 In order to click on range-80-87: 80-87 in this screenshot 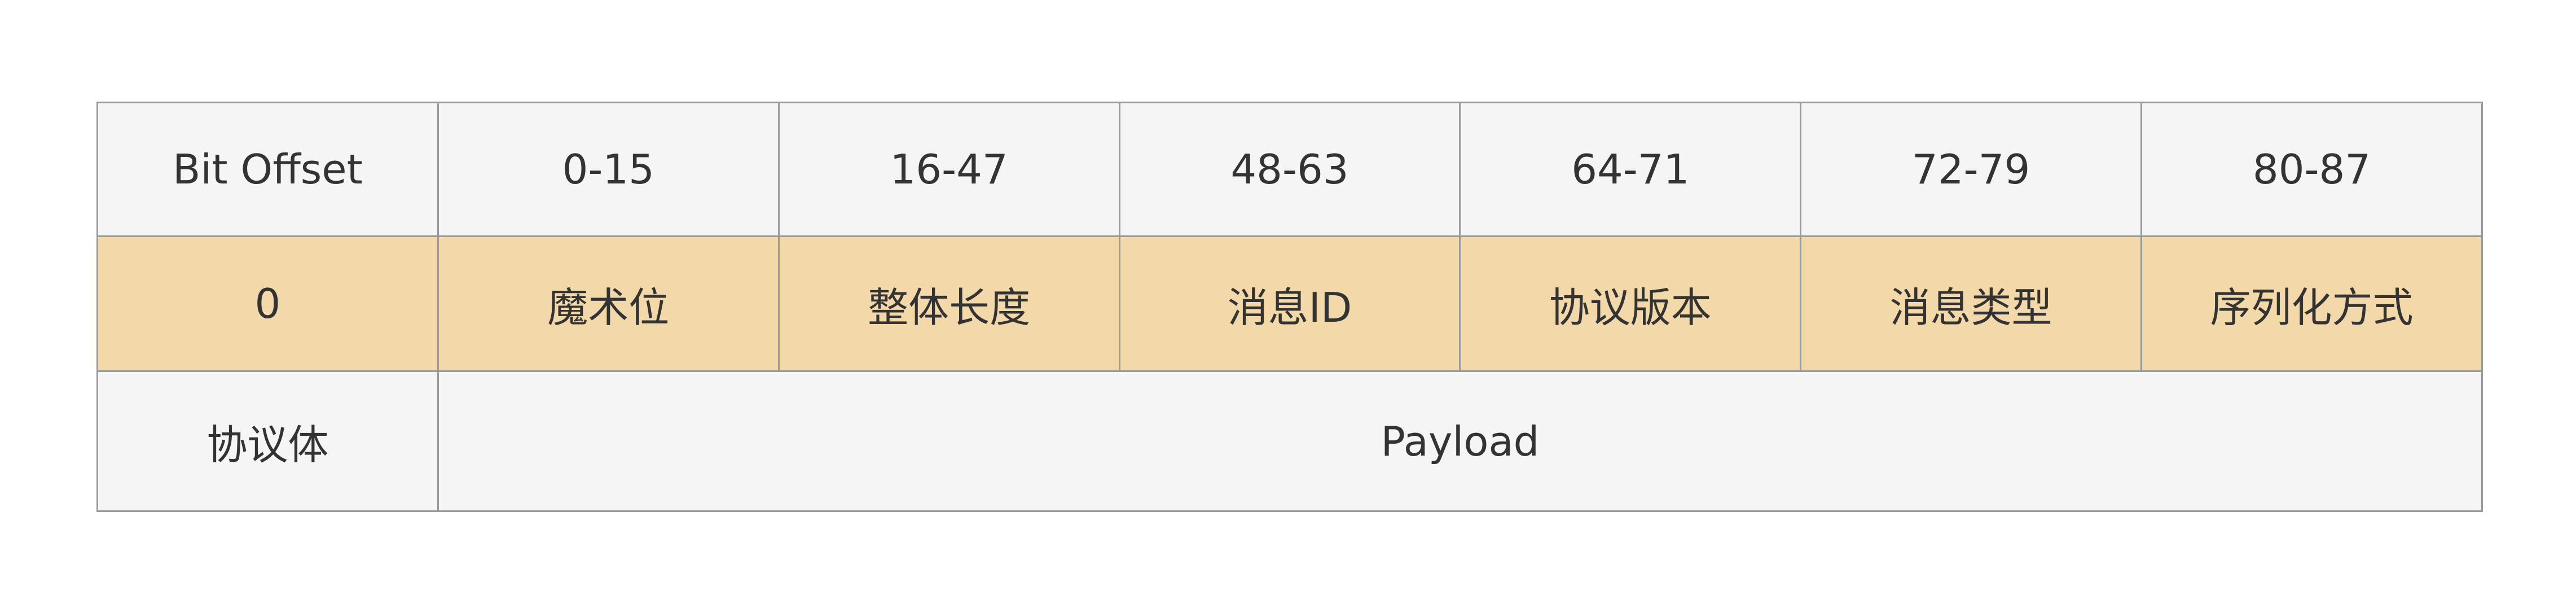, I will do `click(2311, 170)`.